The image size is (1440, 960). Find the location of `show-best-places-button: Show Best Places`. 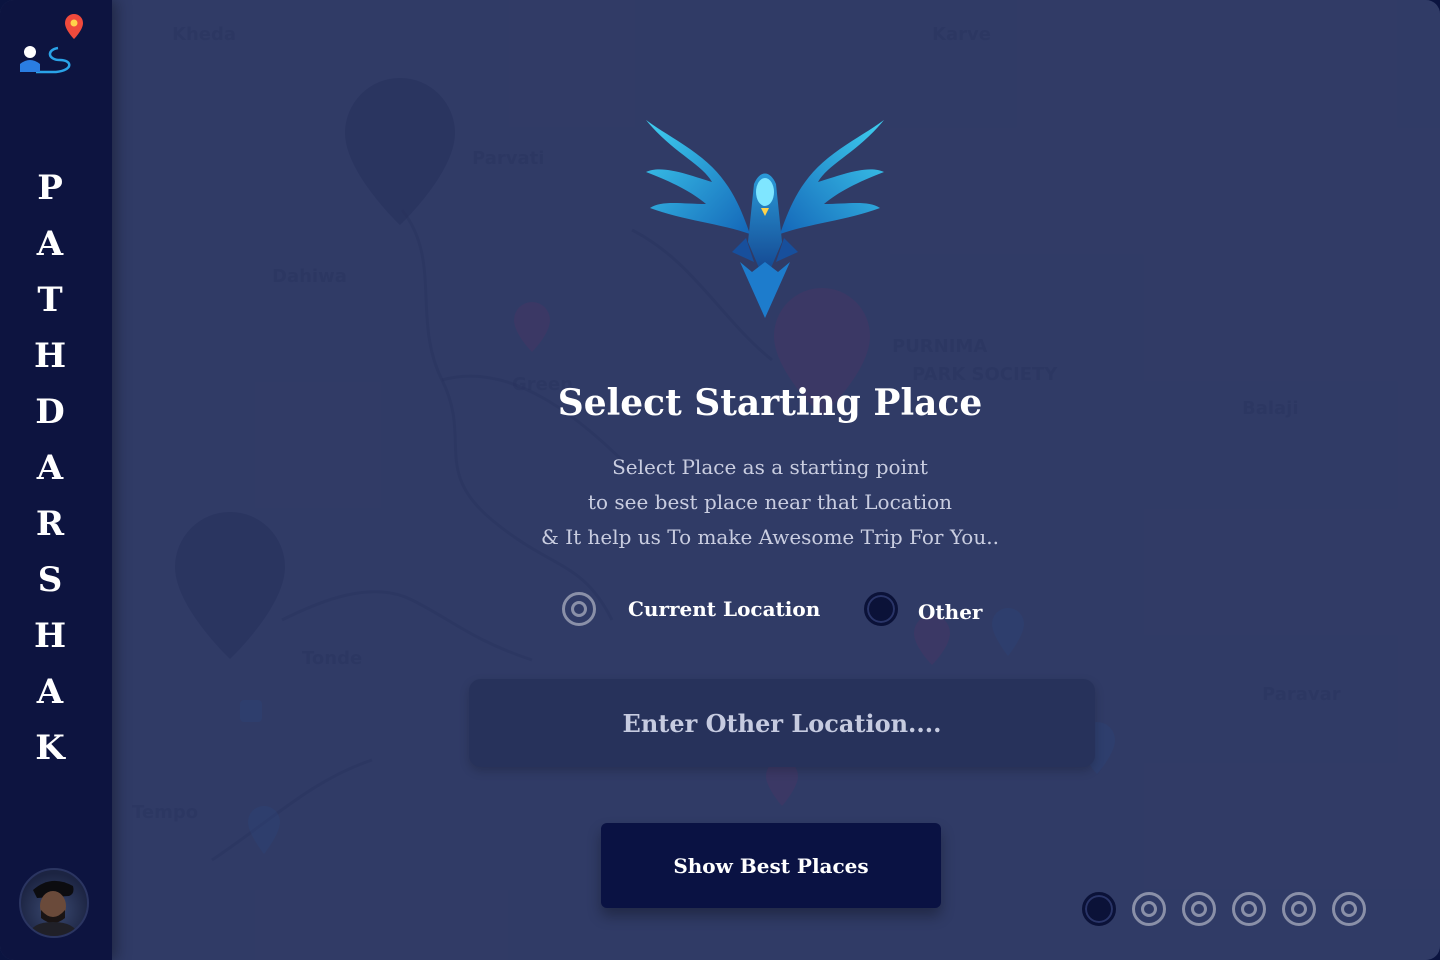

show-best-places-button: Show Best Places is located at coordinates (771, 865).